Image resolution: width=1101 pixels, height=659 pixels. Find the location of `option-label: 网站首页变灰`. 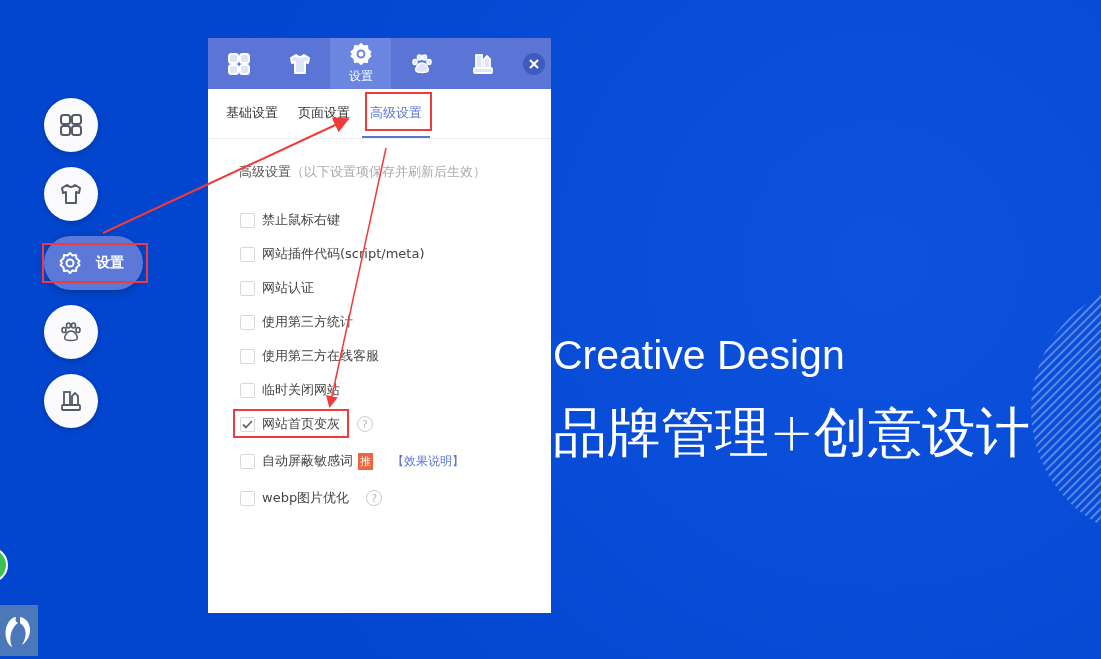

option-label: 网站首页变灰 is located at coordinates (301, 424).